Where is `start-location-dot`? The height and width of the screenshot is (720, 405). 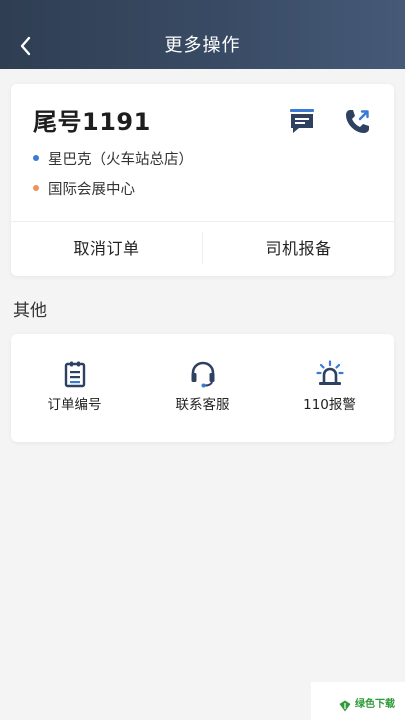
start-location-dot is located at coordinates (36, 158).